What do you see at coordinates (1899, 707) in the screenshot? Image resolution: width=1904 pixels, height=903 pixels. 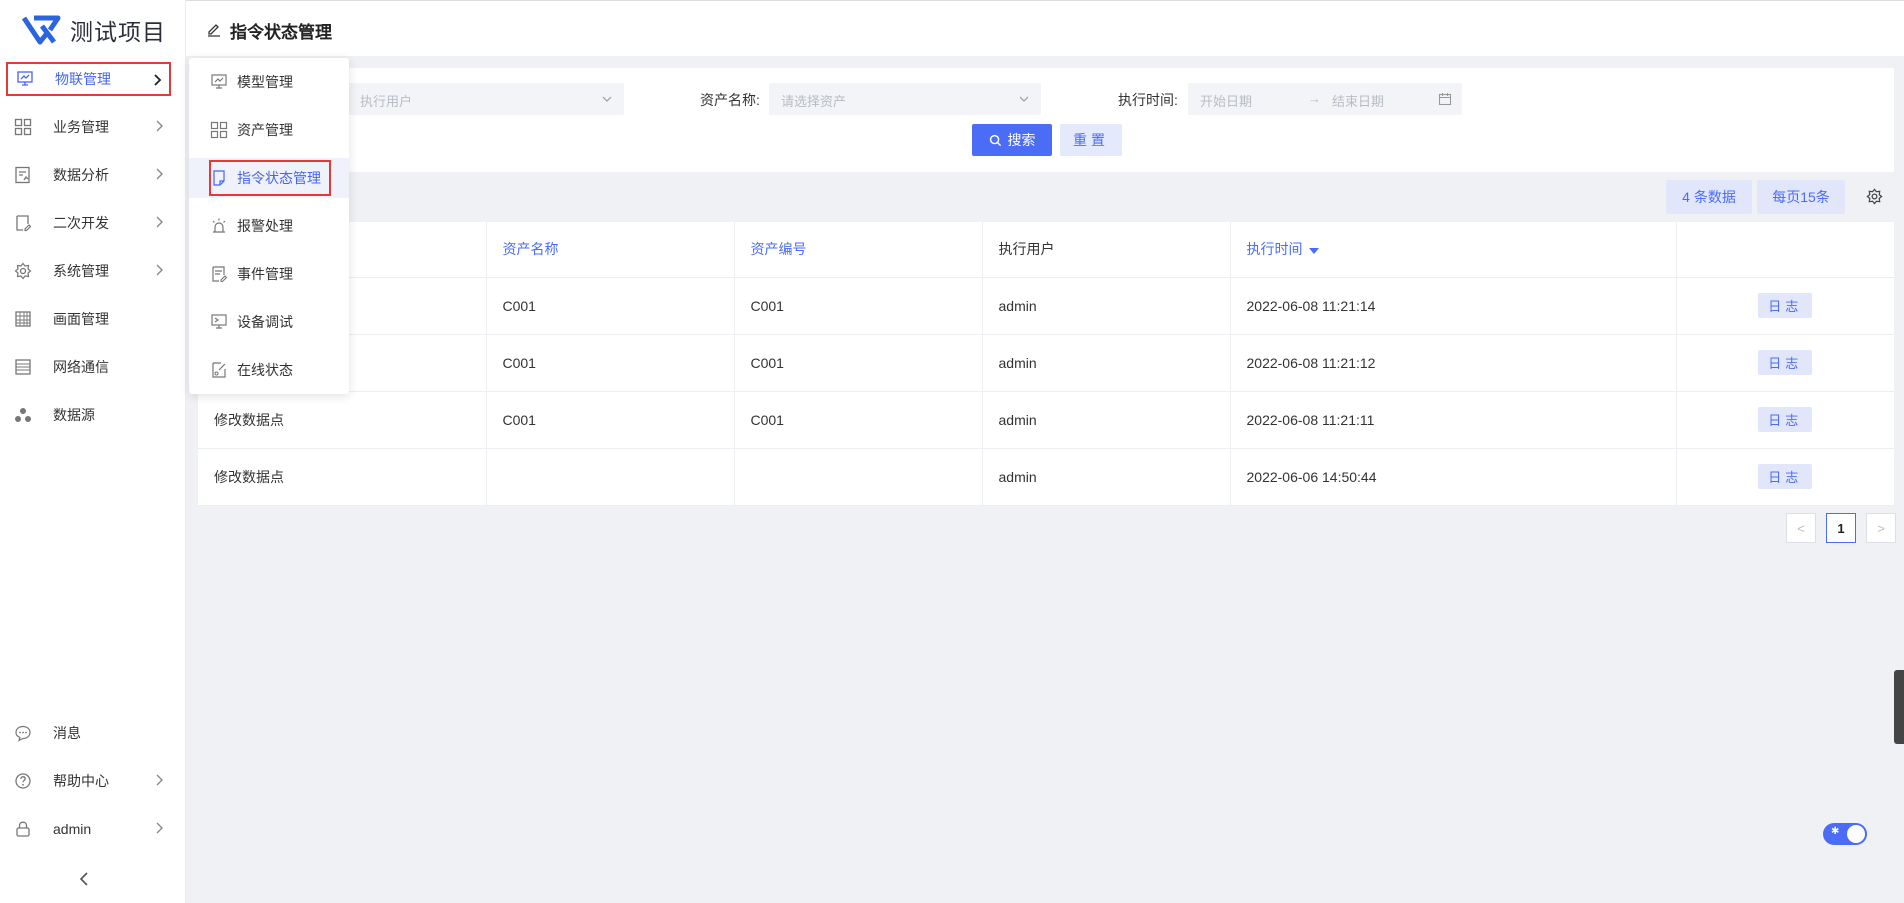 I see `side-edge-tab` at bounding box center [1899, 707].